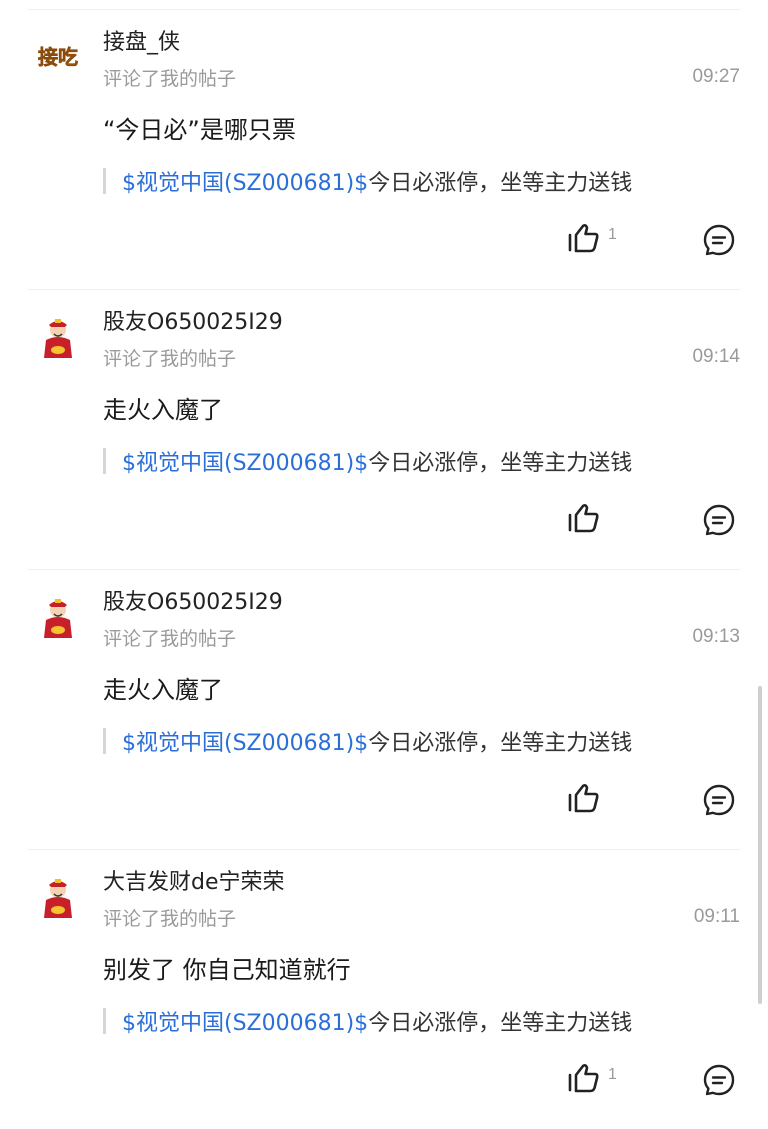 This screenshot has height=1129, width=768. I want to click on username: 接盘_侠, so click(141, 40).